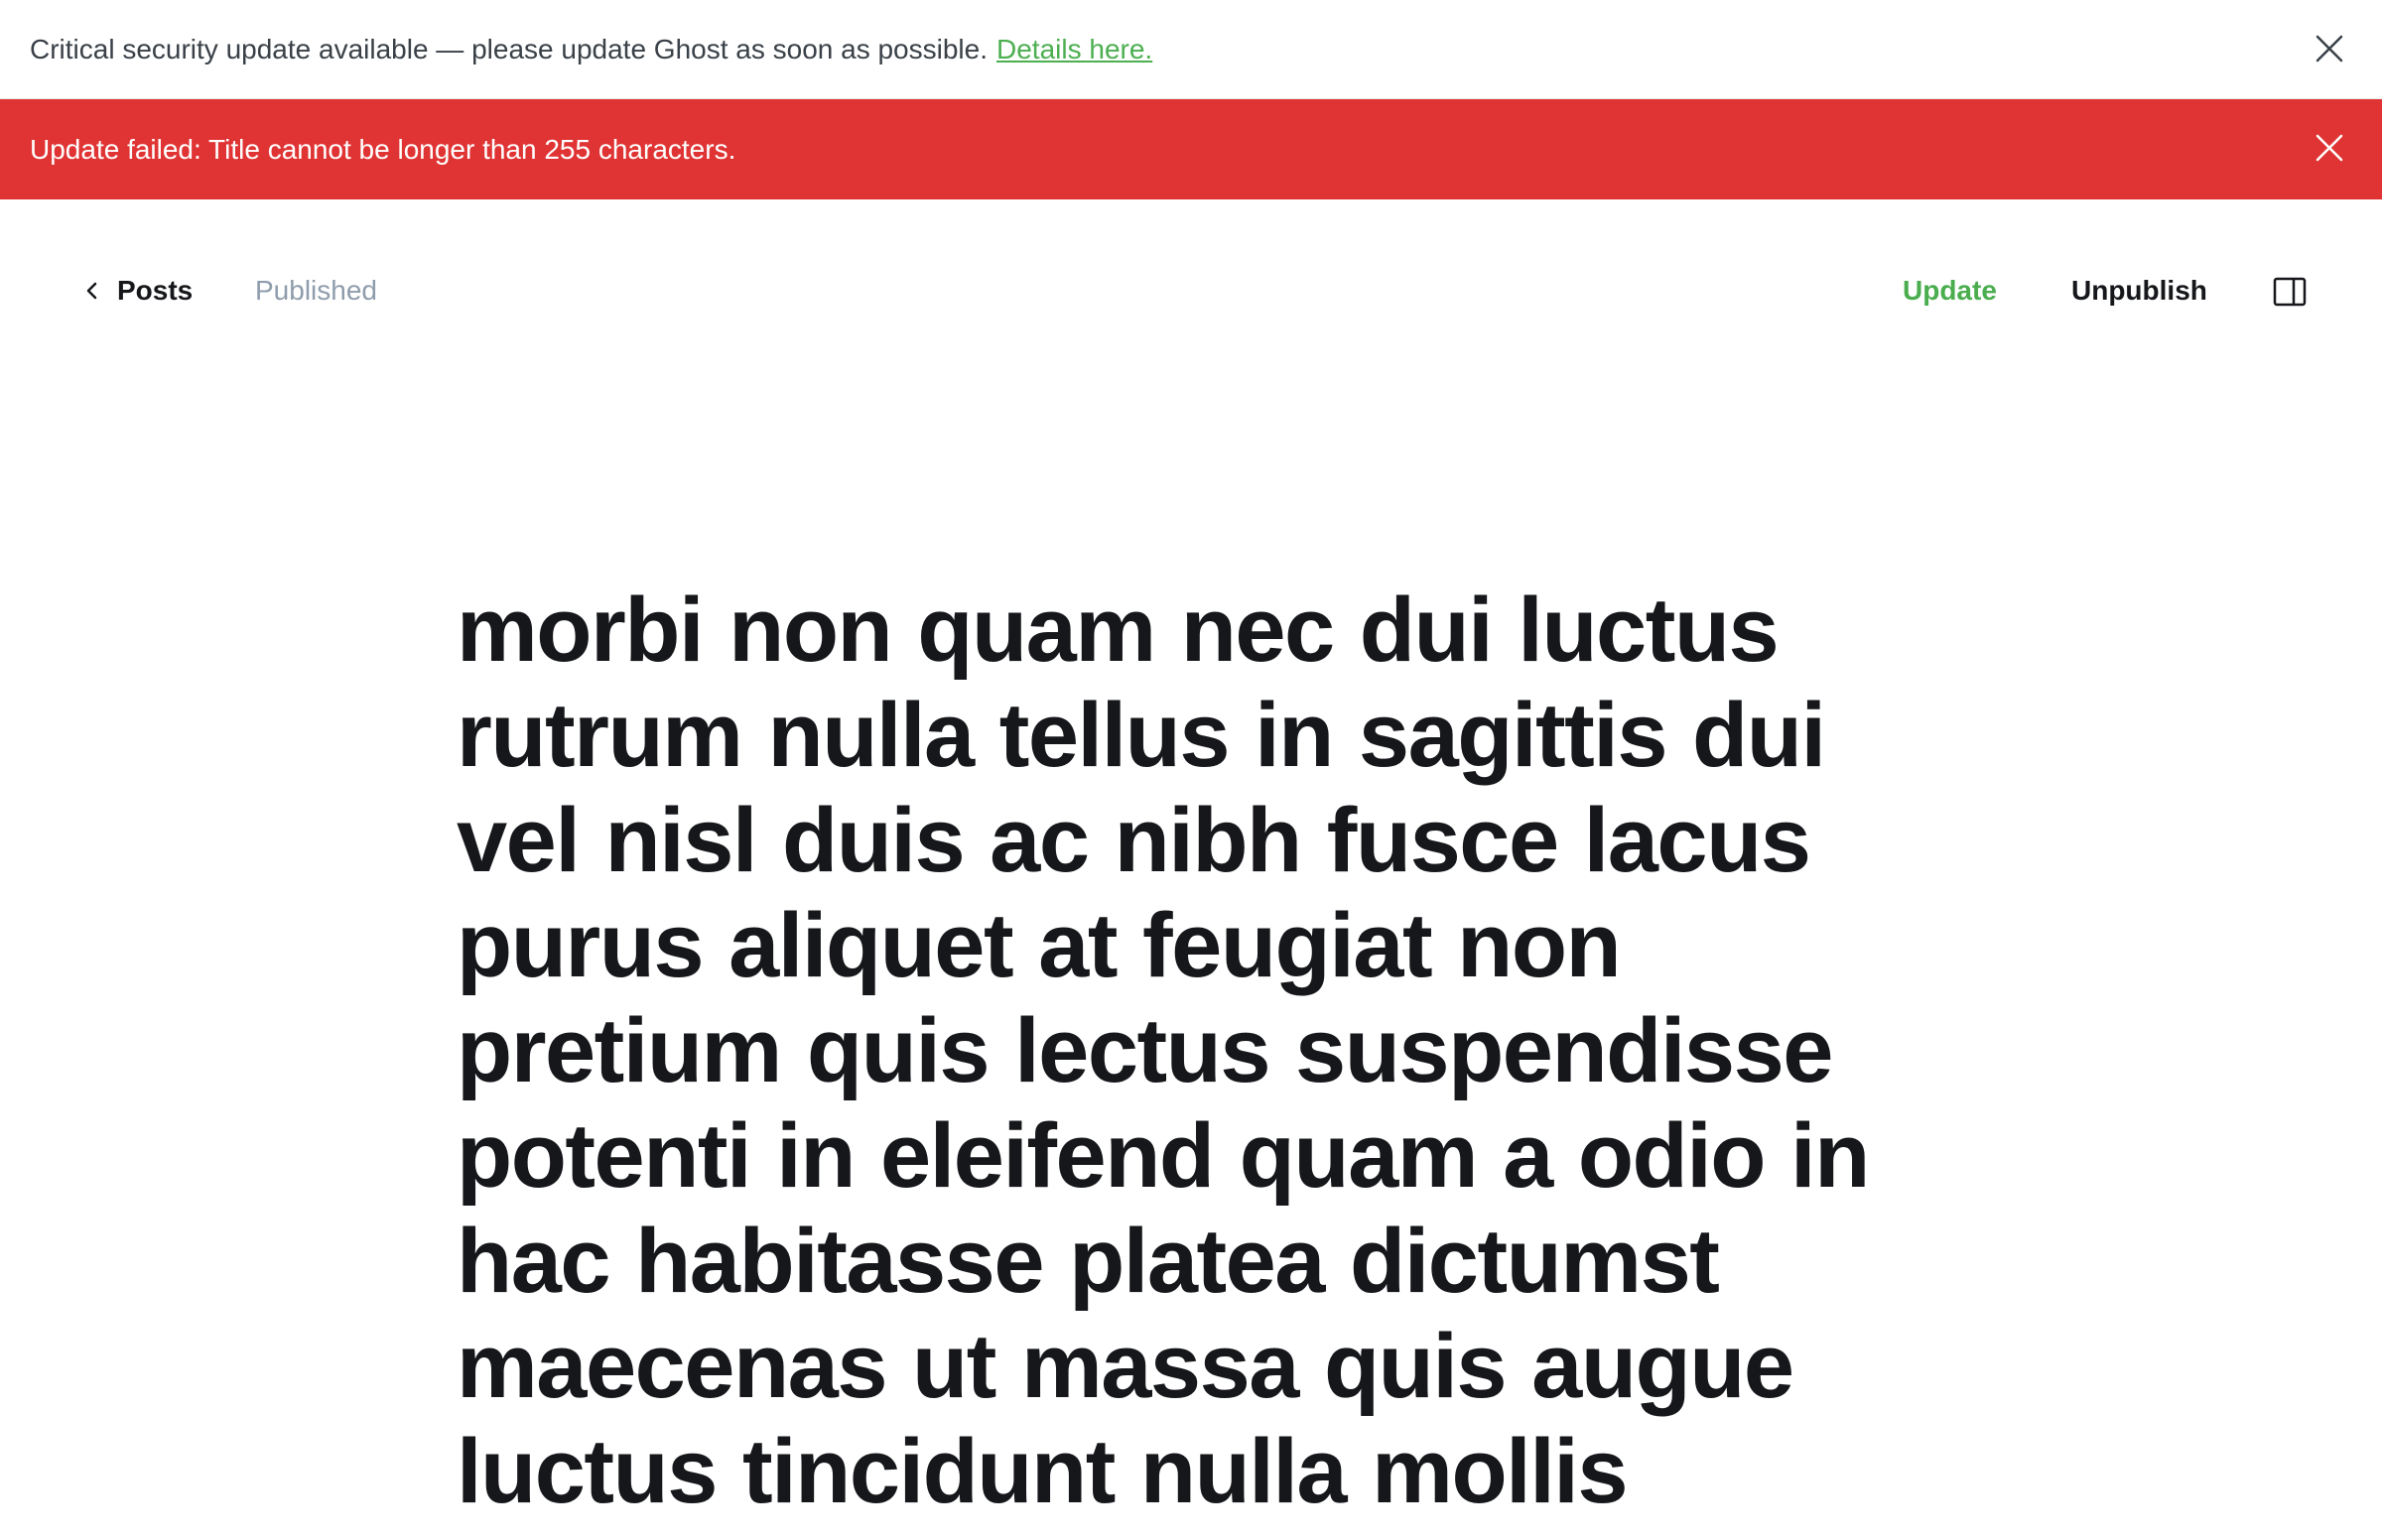 Image resolution: width=2382 pixels, height=1540 pixels. I want to click on post-status-label: Published, so click(316, 290).